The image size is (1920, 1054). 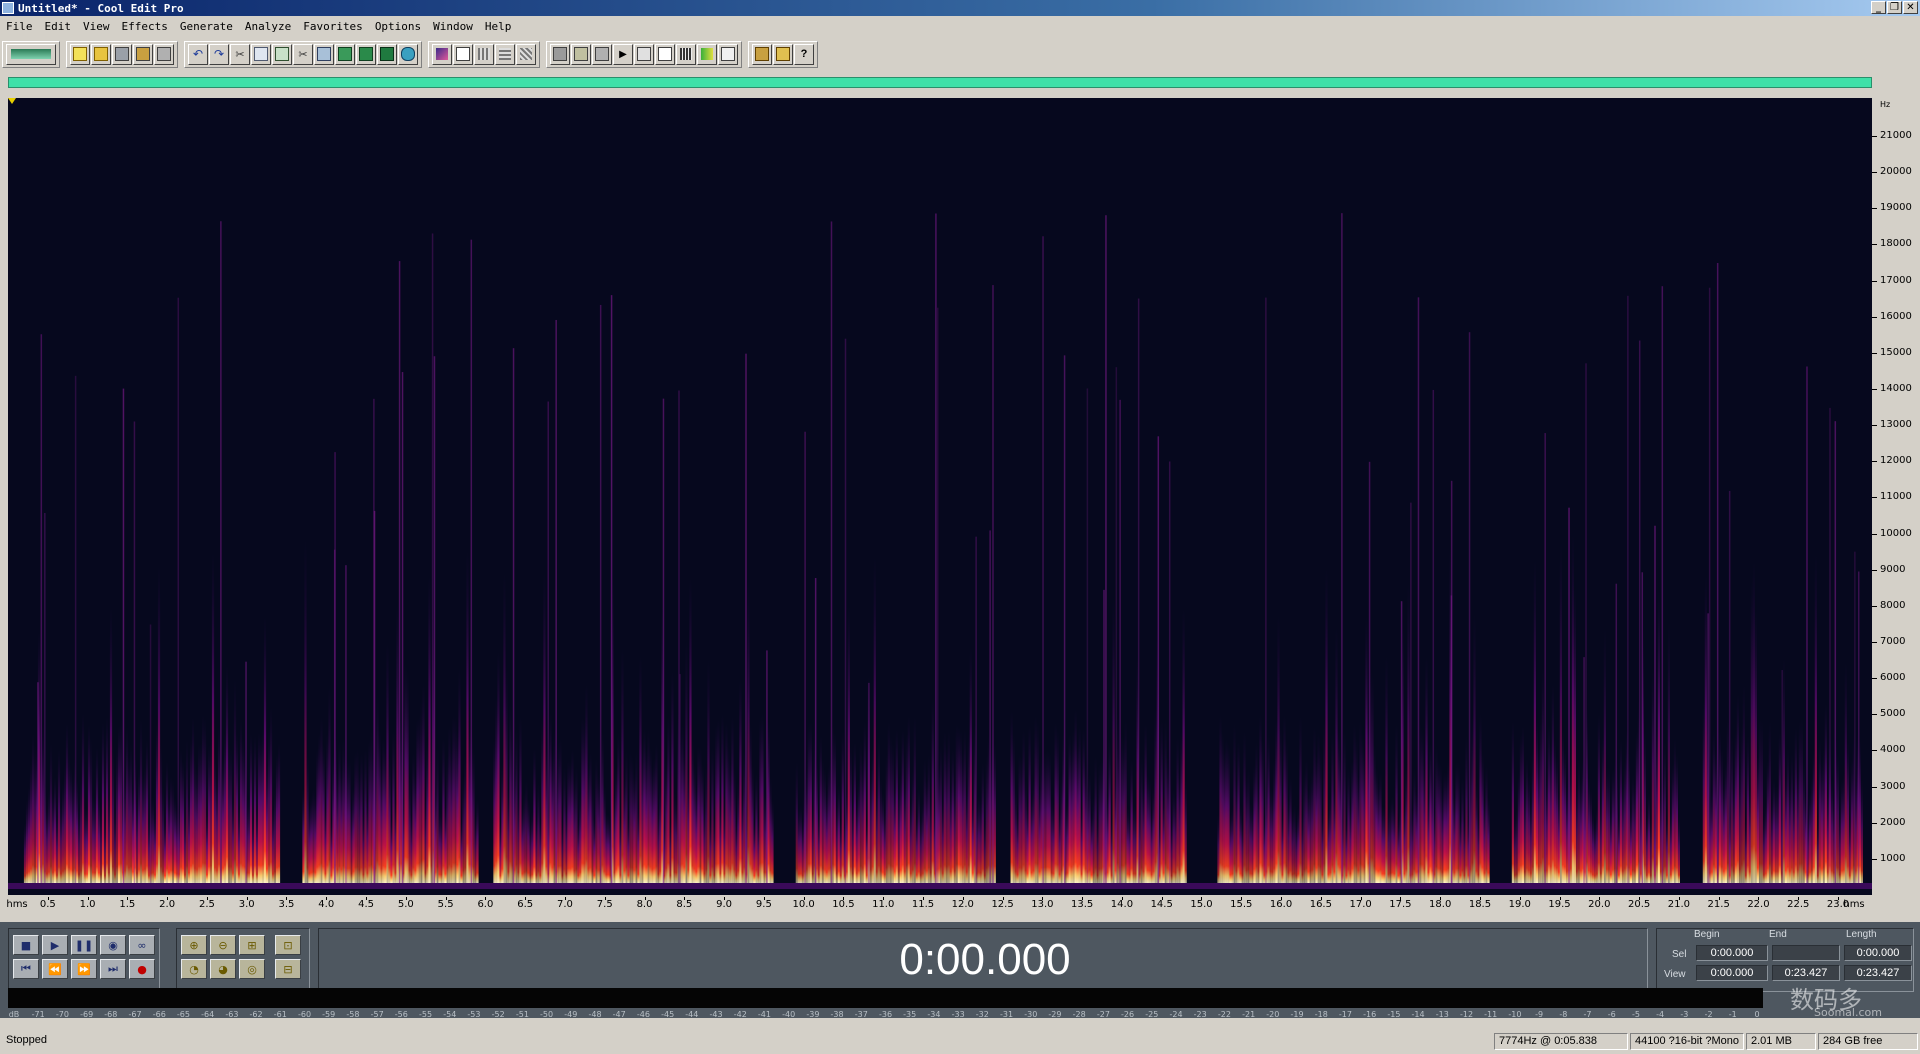 What do you see at coordinates (1878, 7) in the screenshot?
I see `minimize-button: _` at bounding box center [1878, 7].